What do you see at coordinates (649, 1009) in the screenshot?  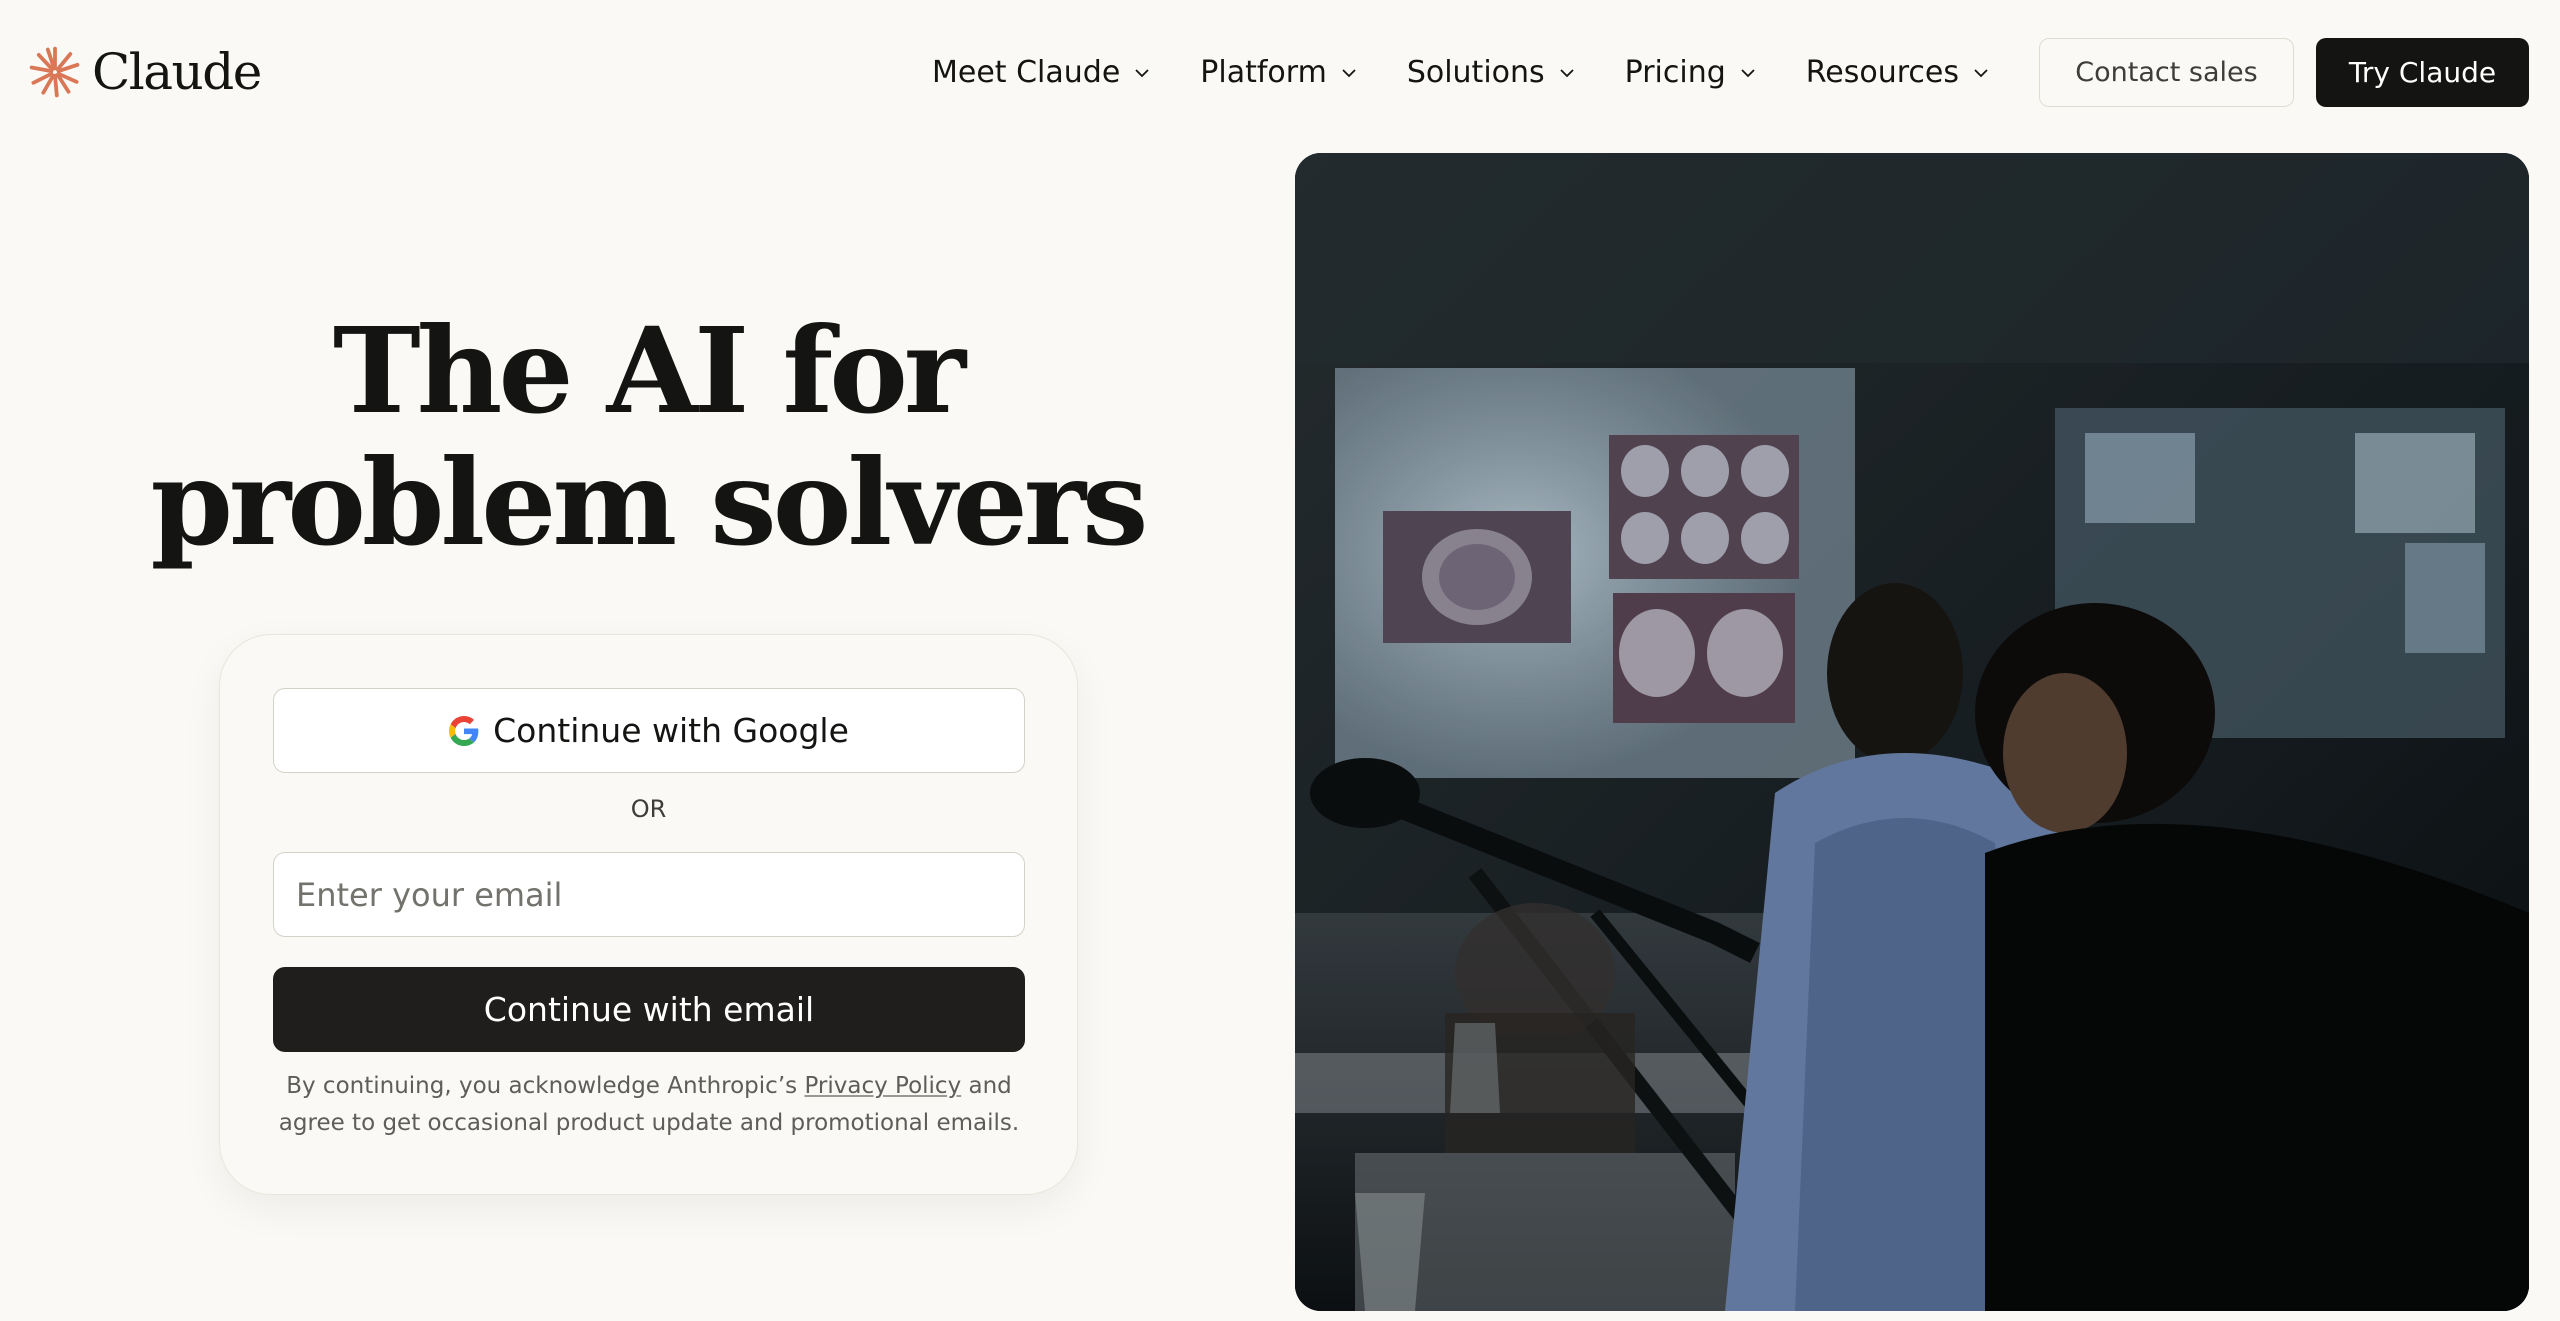 I see `continue-with-email-button: Continue with email` at bounding box center [649, 1009].